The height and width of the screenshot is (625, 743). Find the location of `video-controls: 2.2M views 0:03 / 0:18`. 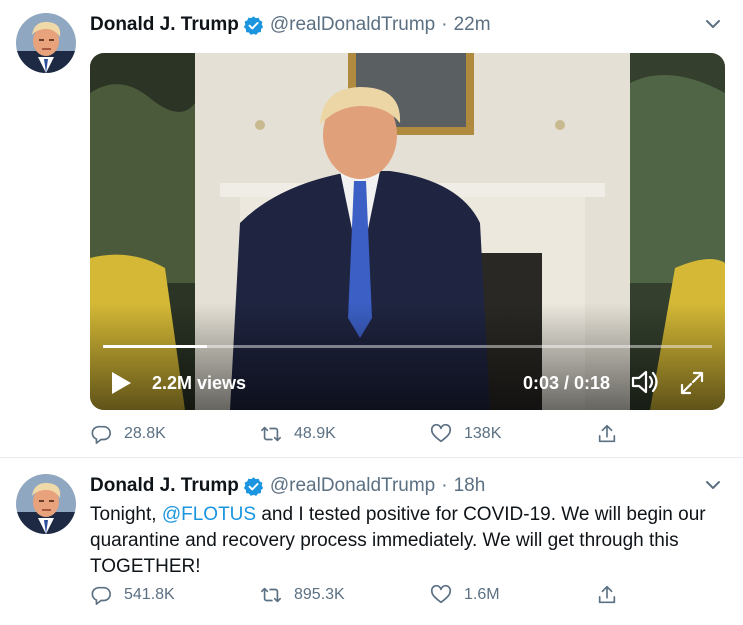

video-controls: 2.2M views 0:03 / 0:18 is located at coordinates (407, 383).